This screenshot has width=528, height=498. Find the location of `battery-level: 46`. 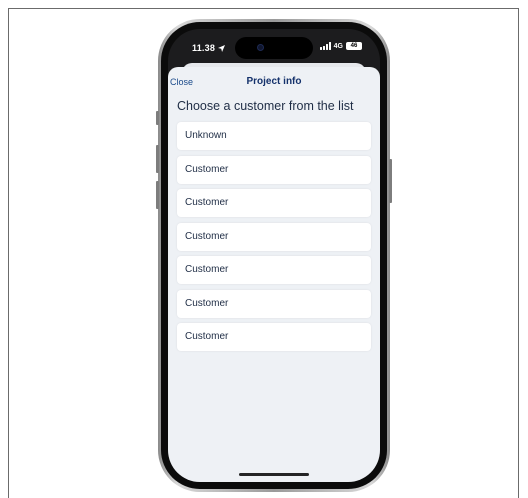

battery-level: 46 is located at coordinates (354, 46).